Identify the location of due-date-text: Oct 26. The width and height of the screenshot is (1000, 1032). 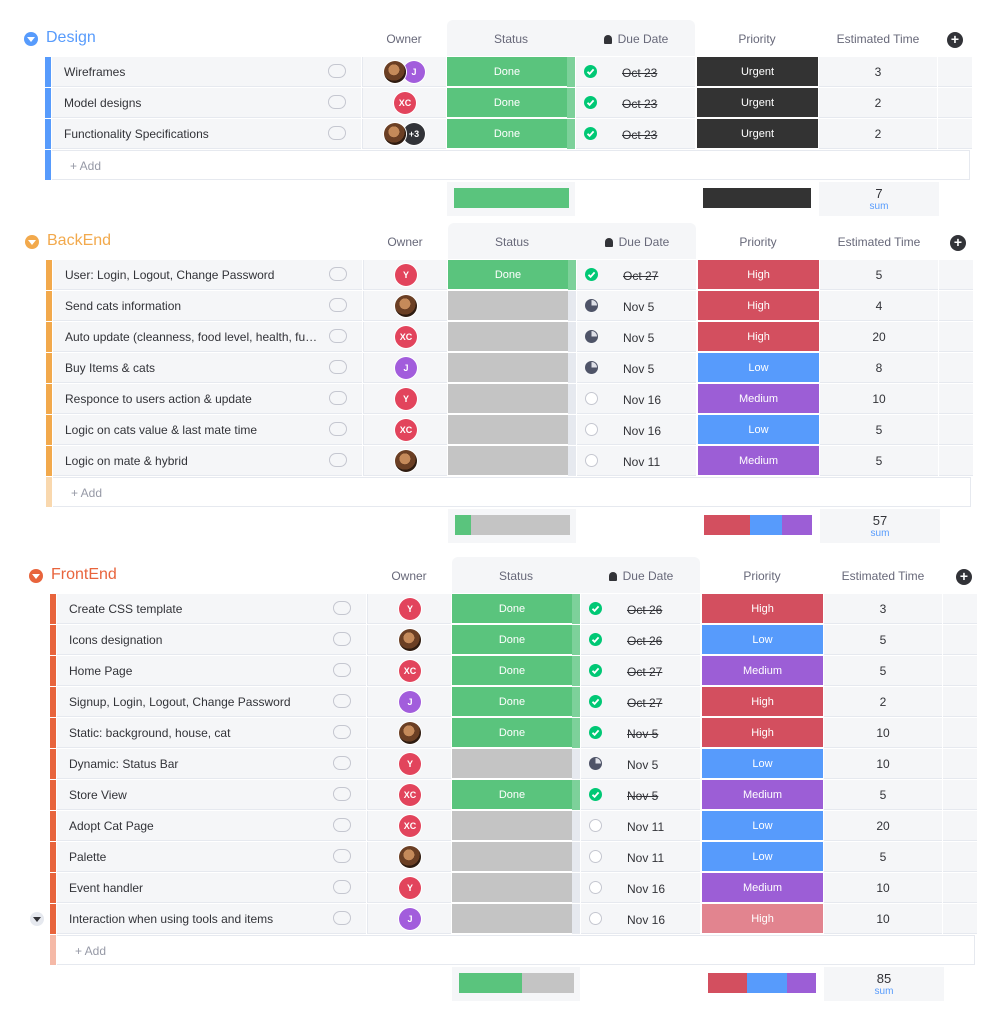
(644, 610).